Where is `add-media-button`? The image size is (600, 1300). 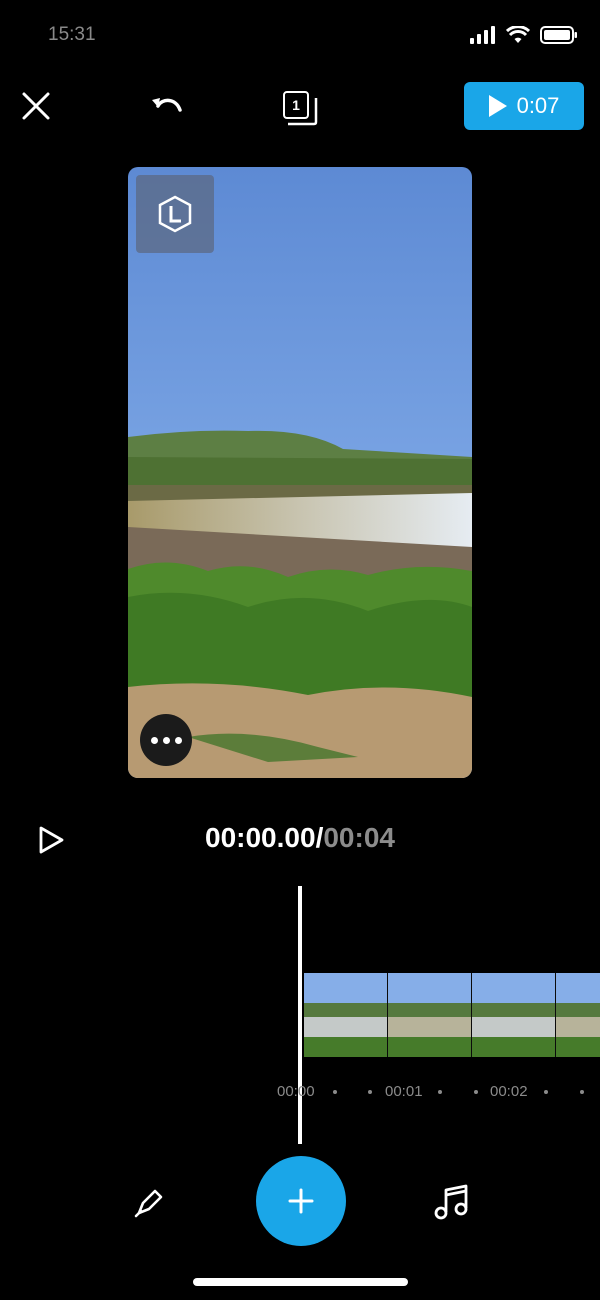 add-media-button is located at coordinates (301, 1201).